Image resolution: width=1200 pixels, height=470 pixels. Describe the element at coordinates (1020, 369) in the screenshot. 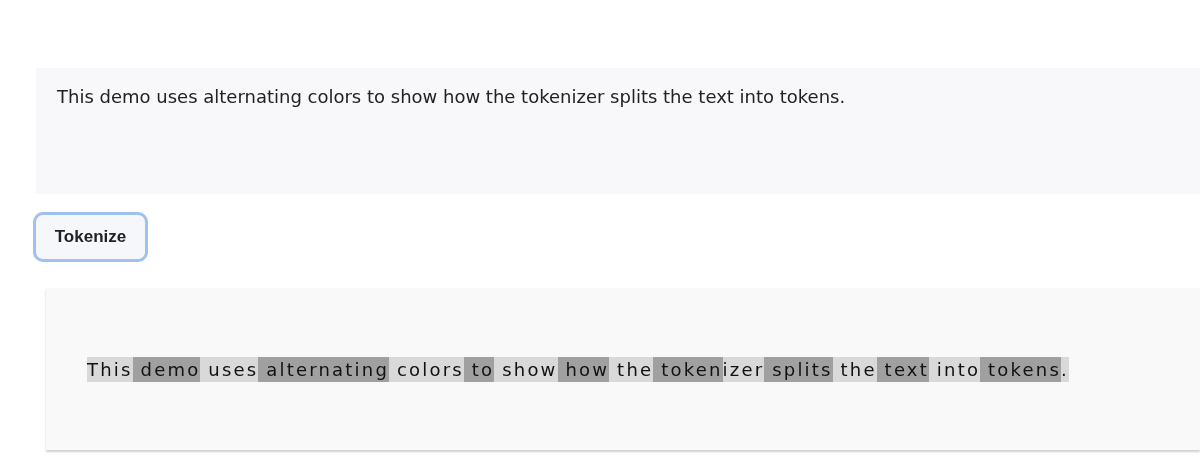

I see `token: tokens` at that location.